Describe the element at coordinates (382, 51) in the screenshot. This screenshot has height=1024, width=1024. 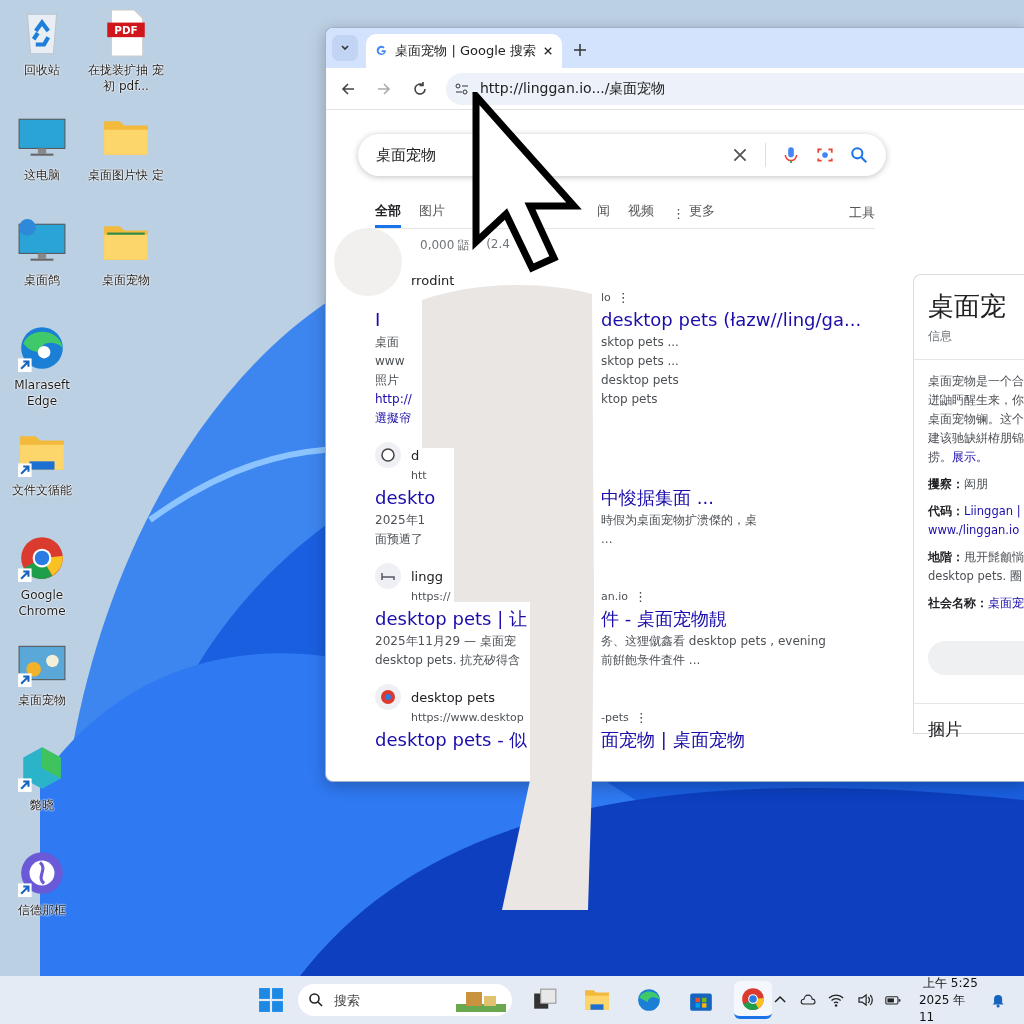
I see `google-icon` at that location.